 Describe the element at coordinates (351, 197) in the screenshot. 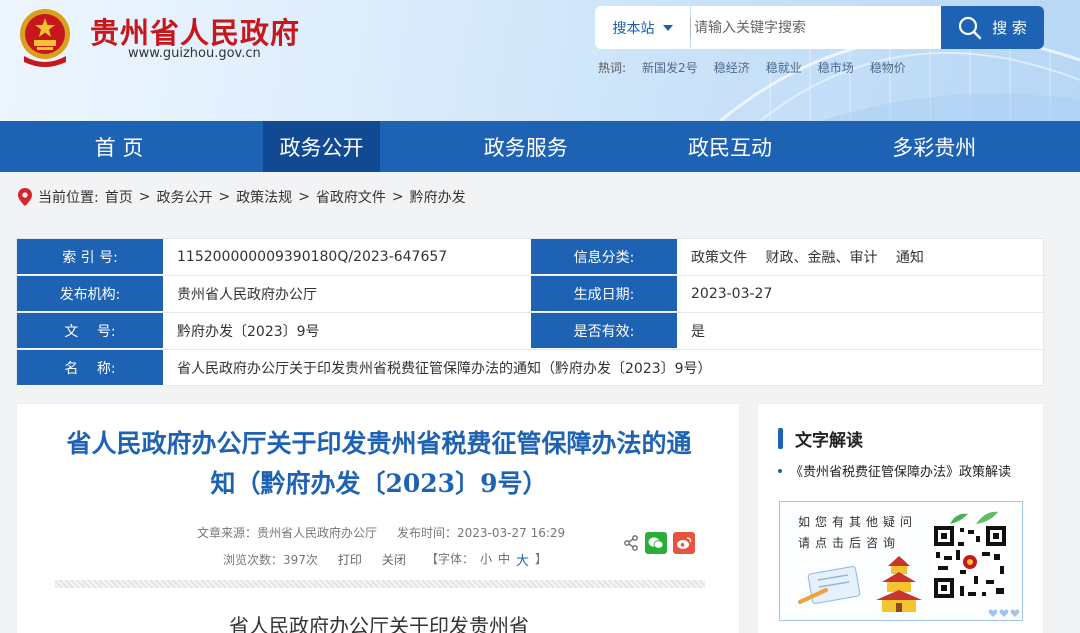

I see `breadcrumb-item: 省政府文件` at that location.